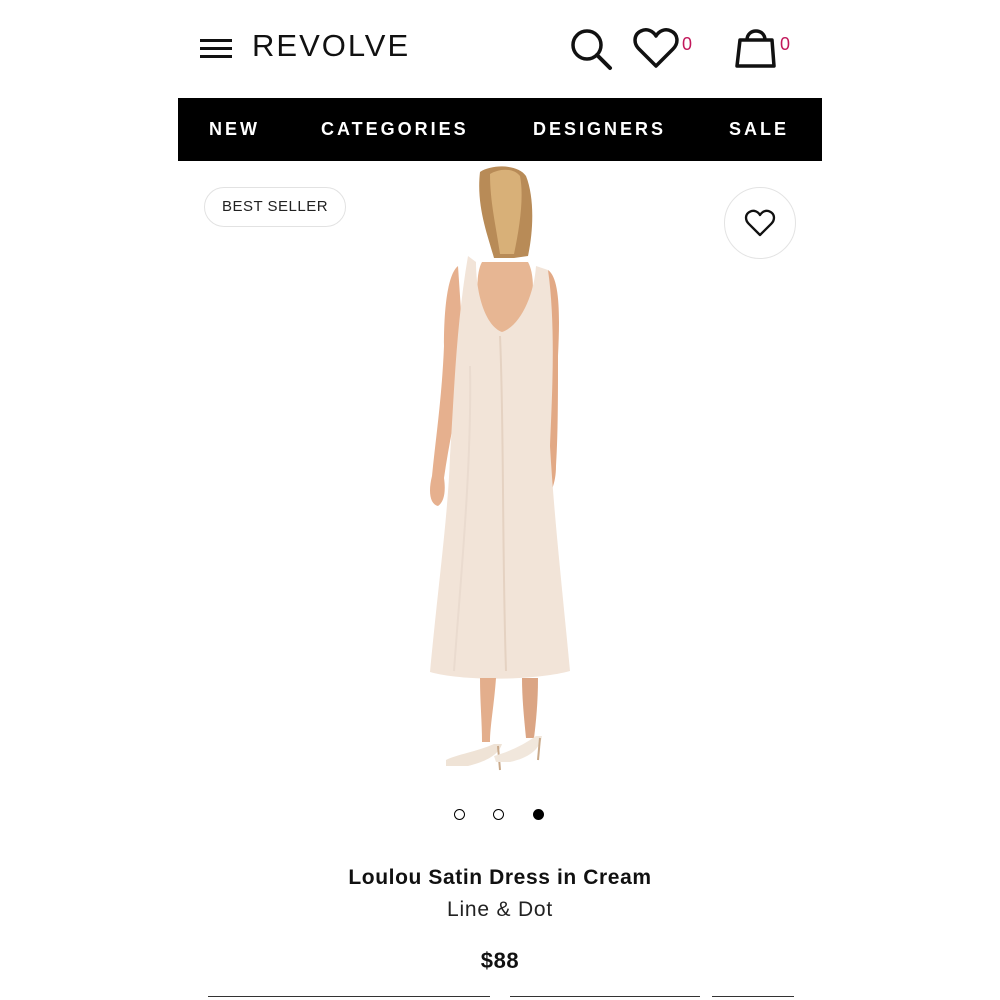 The height and width of the screenshot is (1000, 1000). I want to click on bottom-controls-edge, so click(500, 998).